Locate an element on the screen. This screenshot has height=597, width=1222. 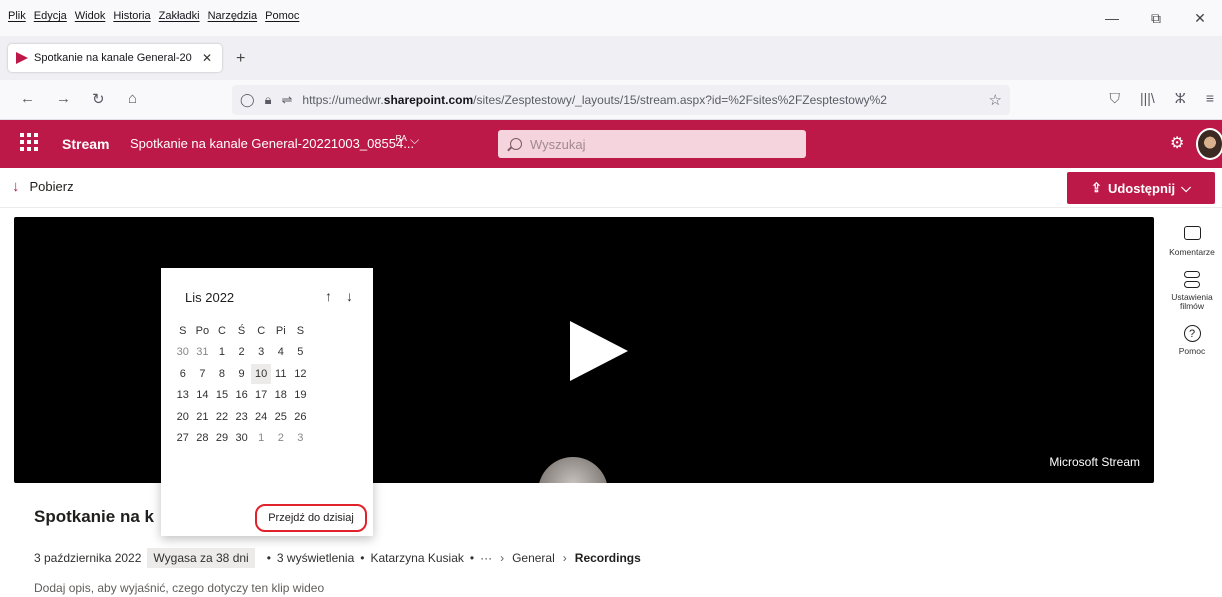
lock-icon: 🔒︎ is located at coordinates (268, 100).